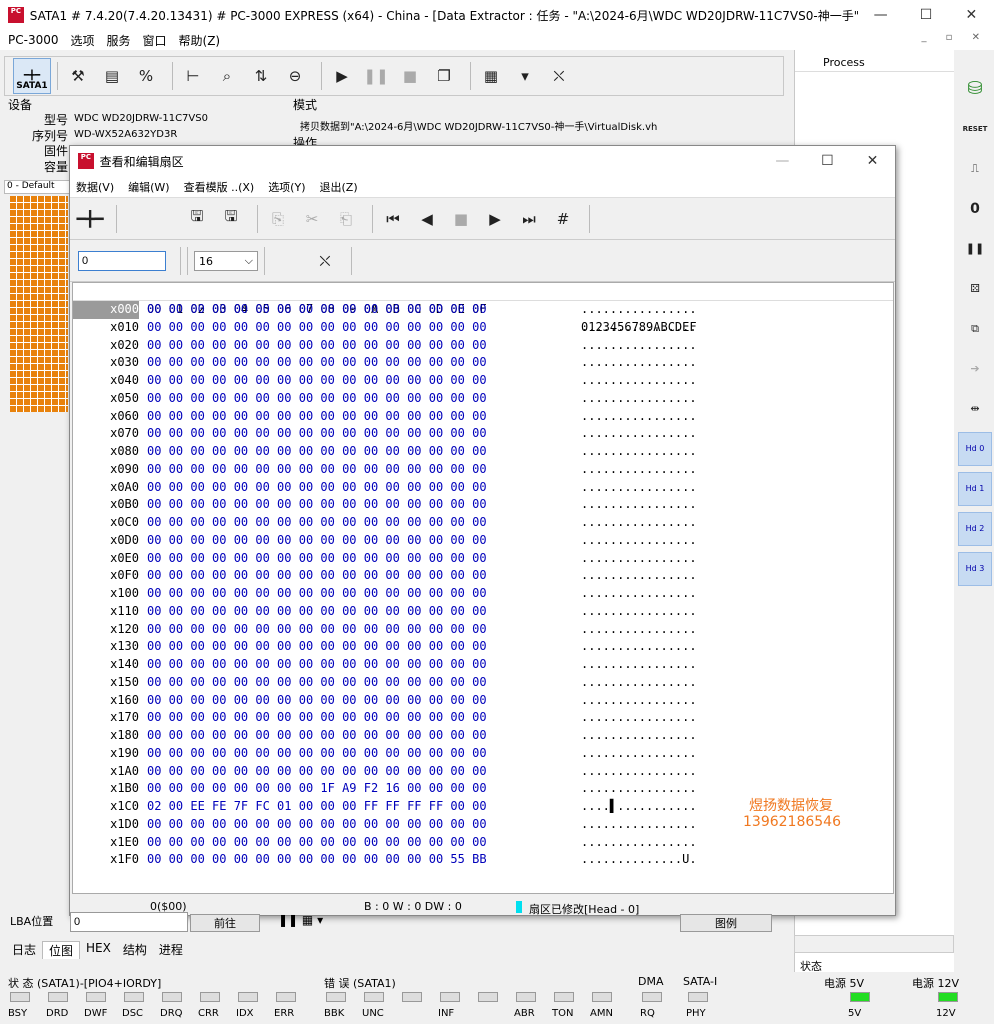  I want to click on play-icon: ▶, so click(342, 76).